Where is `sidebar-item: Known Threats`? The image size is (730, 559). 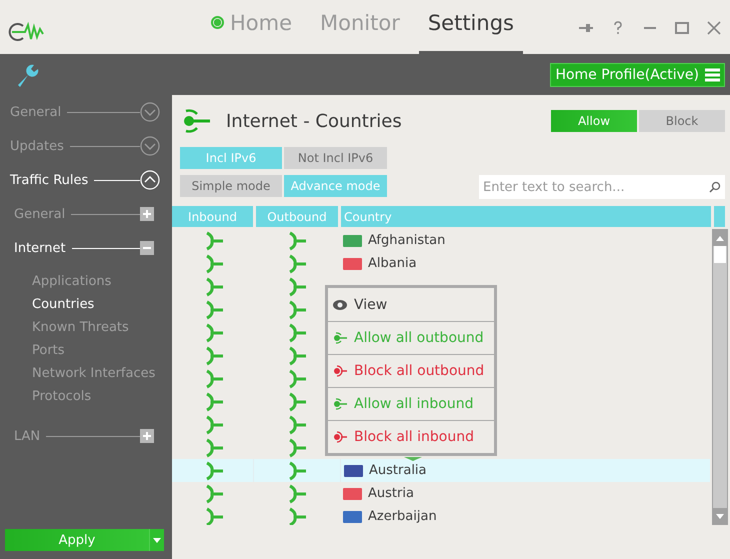
sidebar-item: Known Threats is located at coordinates (80, 327).